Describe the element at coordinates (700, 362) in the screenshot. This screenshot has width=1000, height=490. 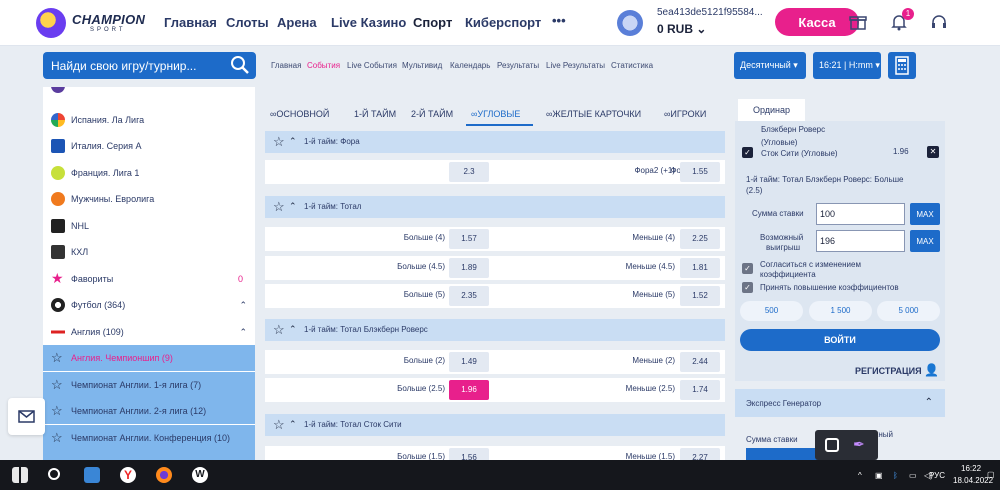
I see `odd-button: 2.44` at that location.